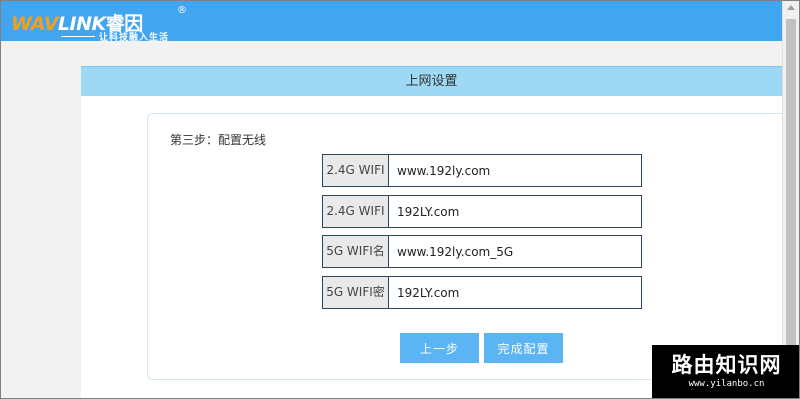 This screenshot has height=399, width=800. I want to click on header-bar: WAVLINK睿因 ® 让科技融入生活, so click(391, 22).